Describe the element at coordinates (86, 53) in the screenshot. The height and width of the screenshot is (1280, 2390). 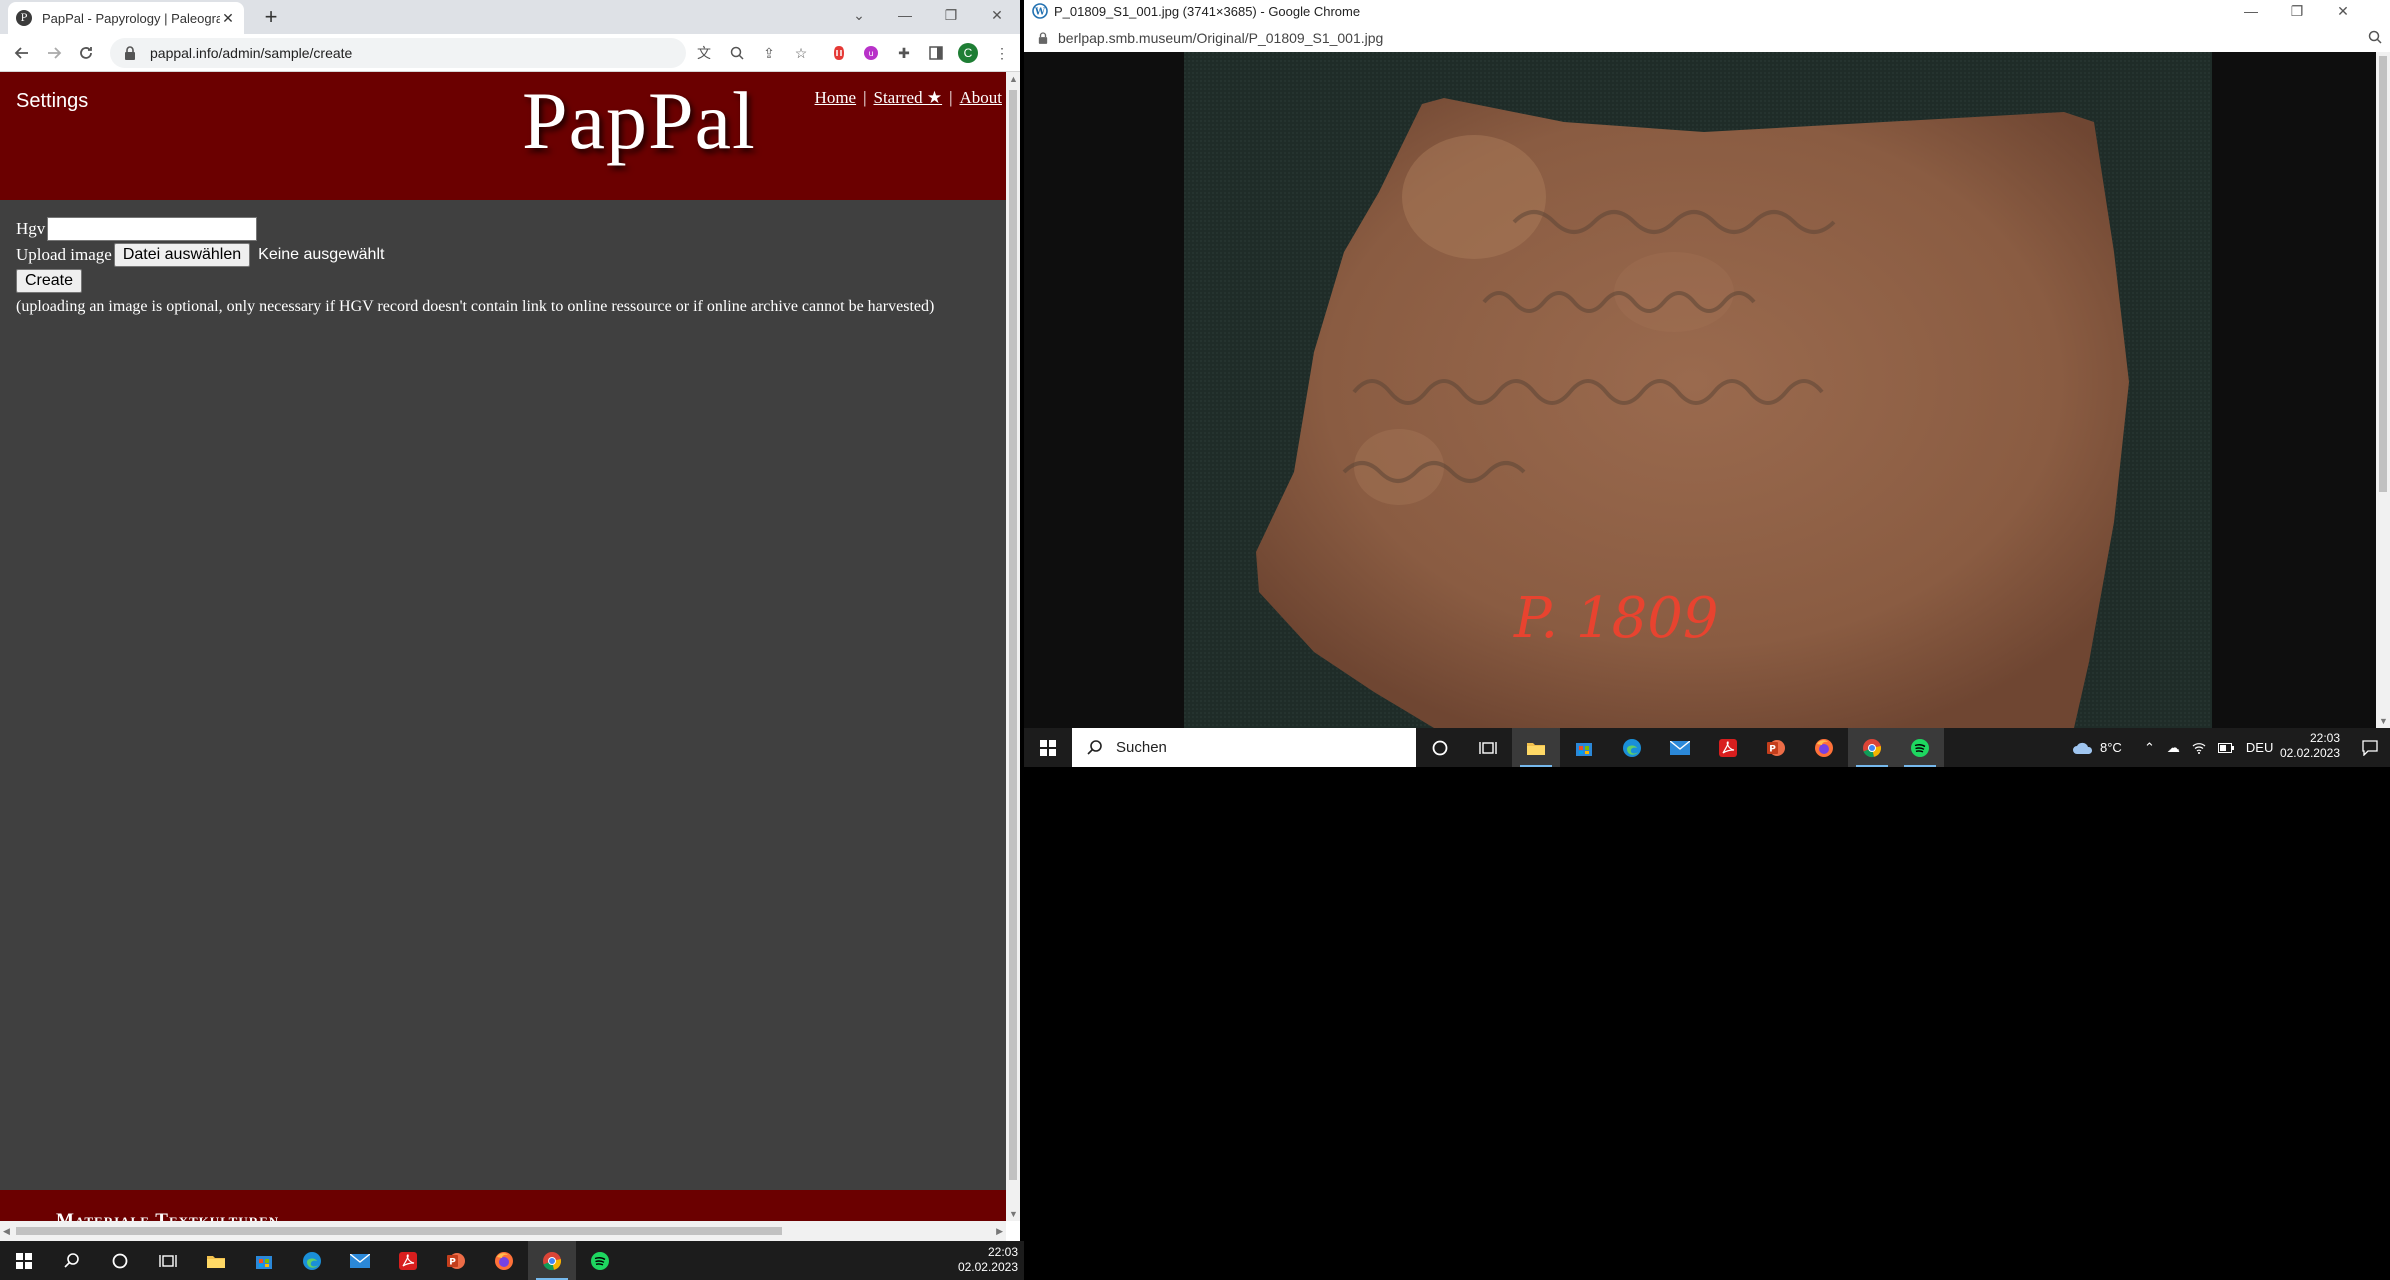
I see `reload-button` at that location.